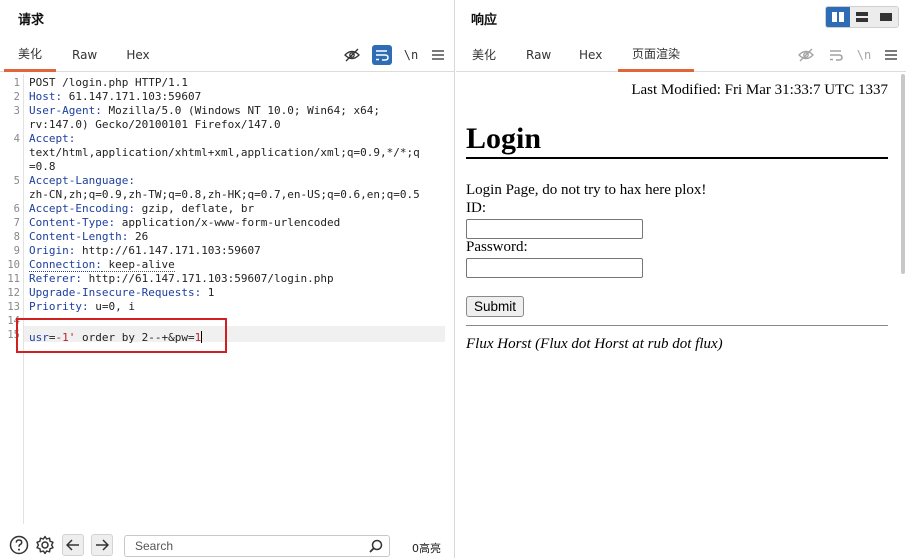 The height and width of the screenshot is (558, 906). I want to click on request-token: Accept-Encoding:, so click(82, 208).